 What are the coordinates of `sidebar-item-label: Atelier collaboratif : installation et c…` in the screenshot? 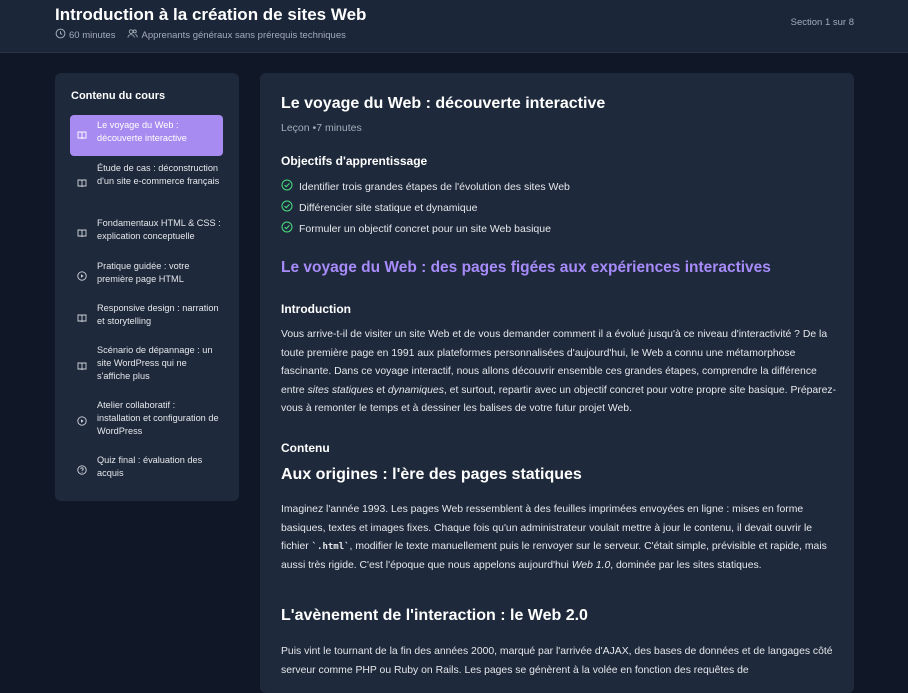 It's located at (158, 418).